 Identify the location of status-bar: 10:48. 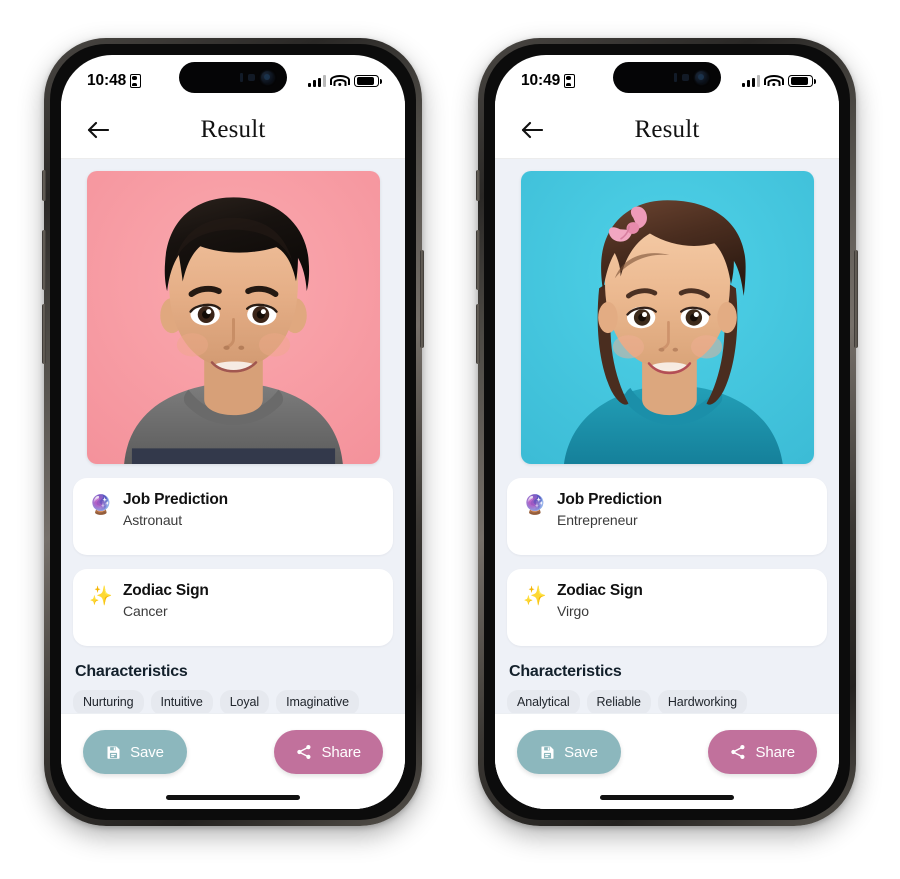
(233, 78).